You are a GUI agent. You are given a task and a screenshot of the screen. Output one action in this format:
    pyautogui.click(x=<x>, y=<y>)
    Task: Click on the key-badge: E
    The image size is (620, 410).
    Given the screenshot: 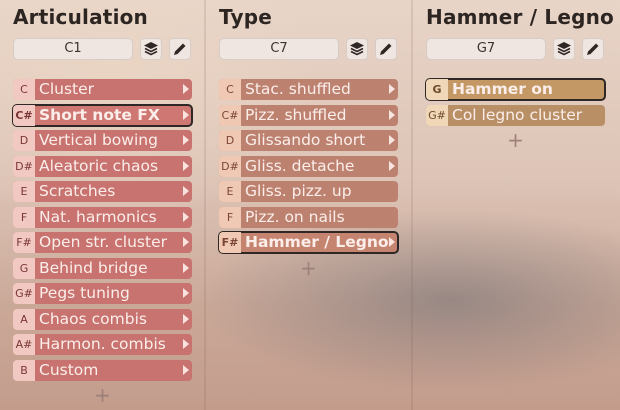 What is the action you would take?
    pyautogui.click(x=230, y=191)
    